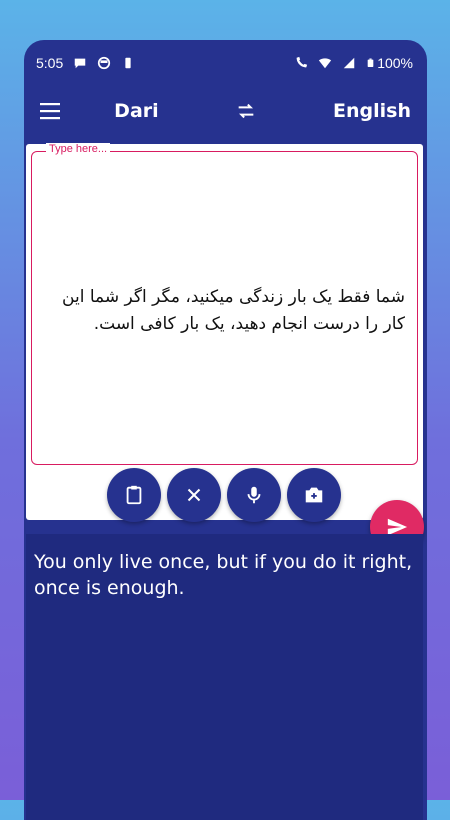  What do you see at coordinates (395, 63) in the screenshot?
I see `battery-percentage: 100%` at bounding box center [395, 63].